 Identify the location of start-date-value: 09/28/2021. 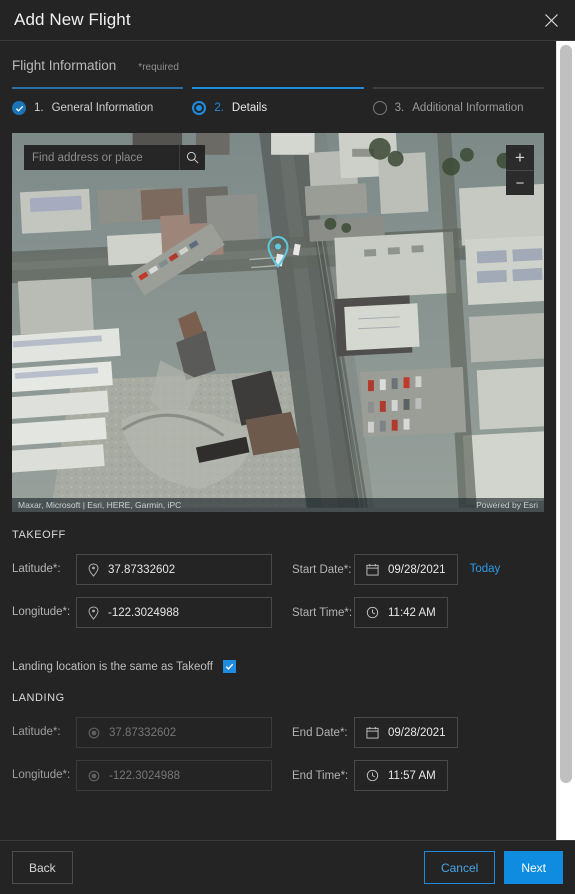
(417, 569).